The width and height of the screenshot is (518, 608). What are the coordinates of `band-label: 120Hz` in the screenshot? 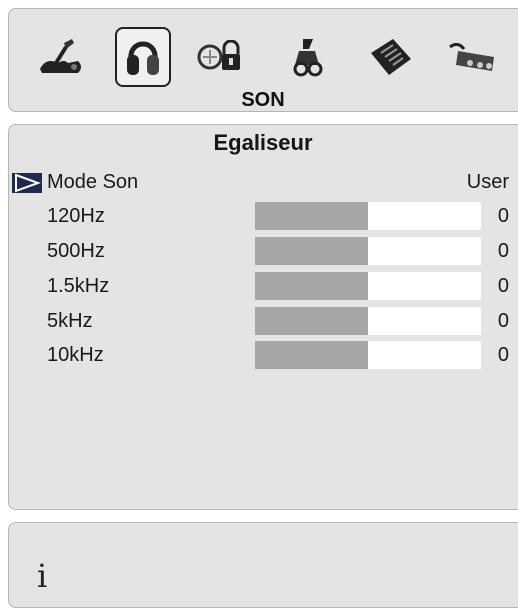 It's located at (76, 216).